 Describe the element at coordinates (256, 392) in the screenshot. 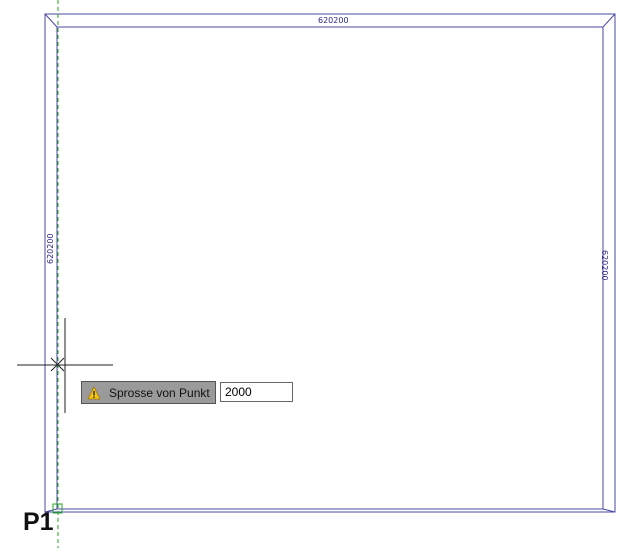

I see `command-value-input` at that location.